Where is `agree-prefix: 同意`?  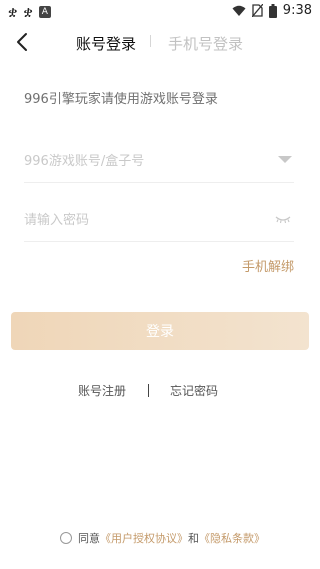 agree-prefix: 同意 is located at coordinates (89, 538).